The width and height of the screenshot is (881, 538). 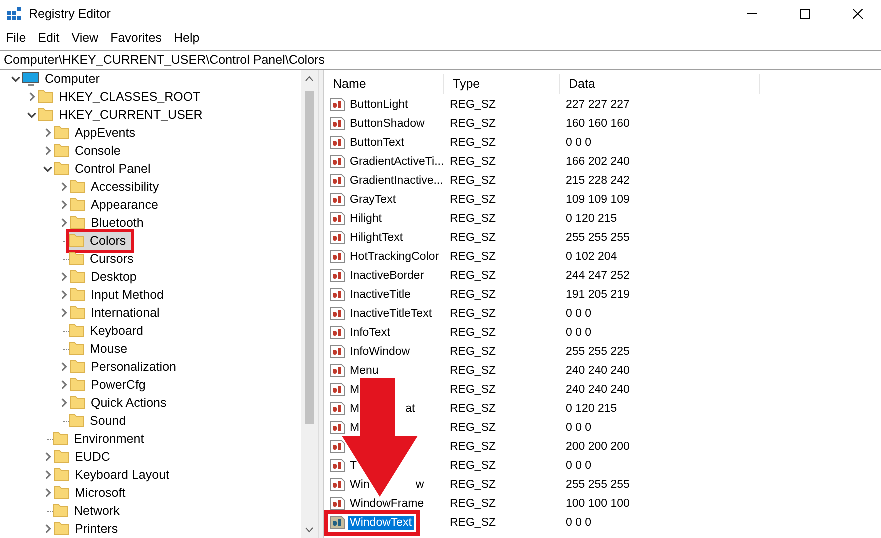 I want to click on scrollbar, so click(x=309, y=304).